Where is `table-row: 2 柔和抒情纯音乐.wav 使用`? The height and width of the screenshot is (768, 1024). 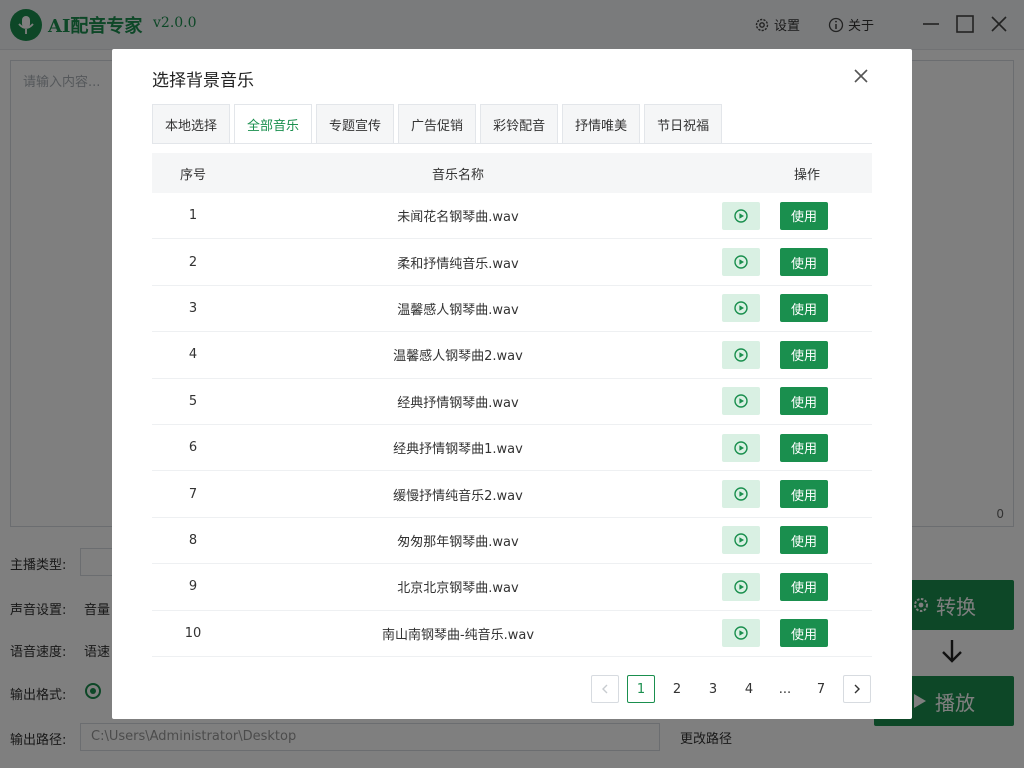 table-row: 2 柔和抒情纯音乐.wav 使用 is located at coordinates (512, 262).